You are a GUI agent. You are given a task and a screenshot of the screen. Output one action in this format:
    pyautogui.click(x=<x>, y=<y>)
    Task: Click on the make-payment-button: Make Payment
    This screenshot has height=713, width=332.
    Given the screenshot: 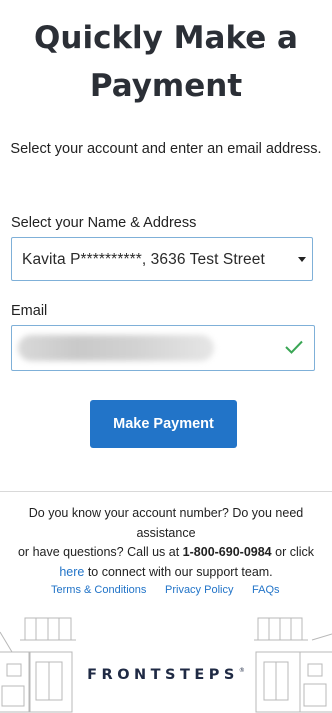 What is the action you would take?
    pyautogui.click(x=163, y=424)
    